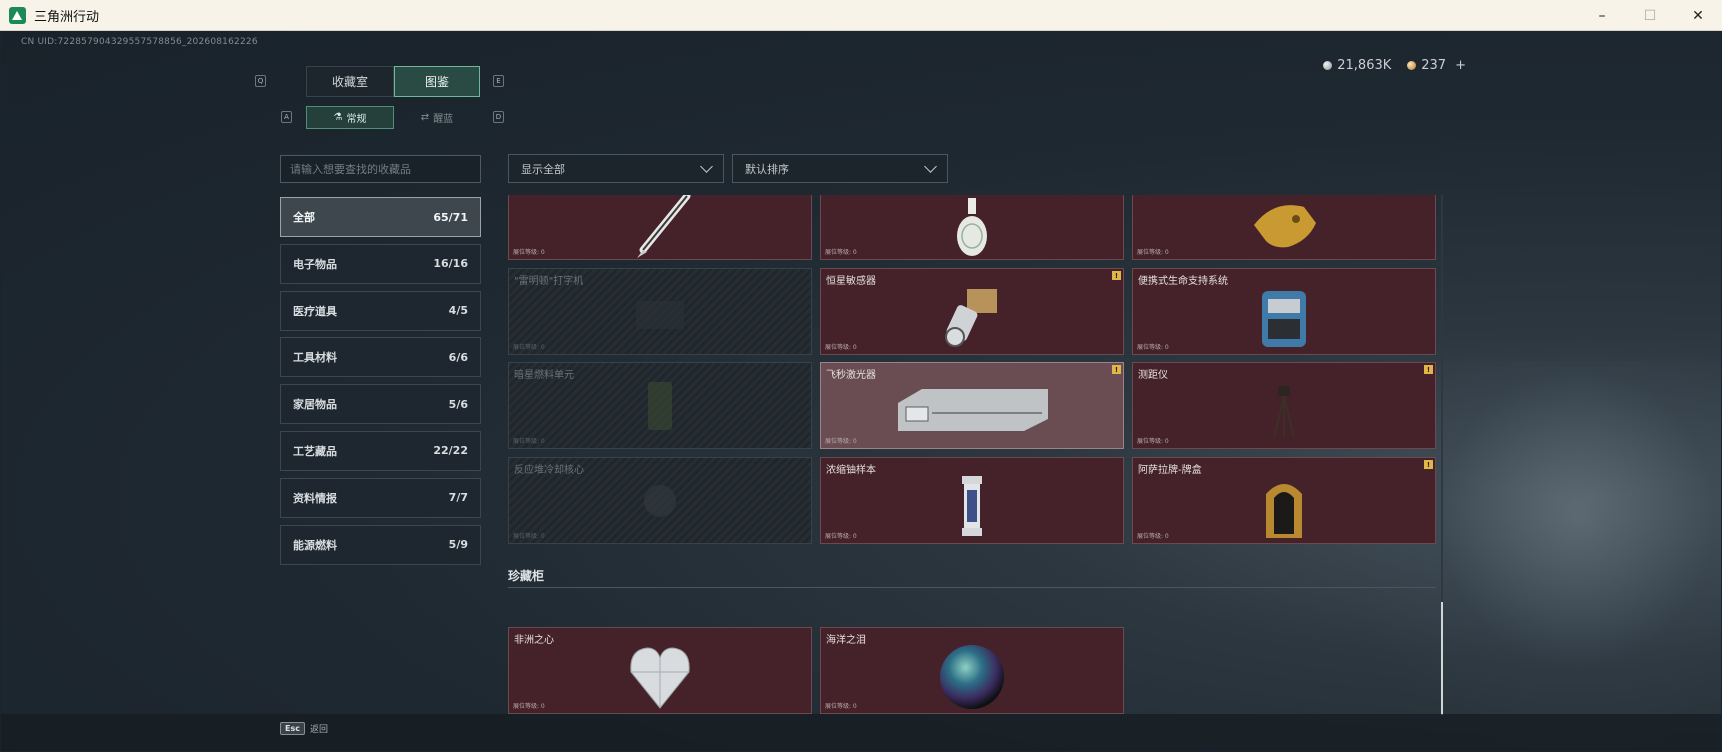 This screenshot has width=1722, height=752. I want to click on item-name: "雷明顿"打字机, so click(549, 281).